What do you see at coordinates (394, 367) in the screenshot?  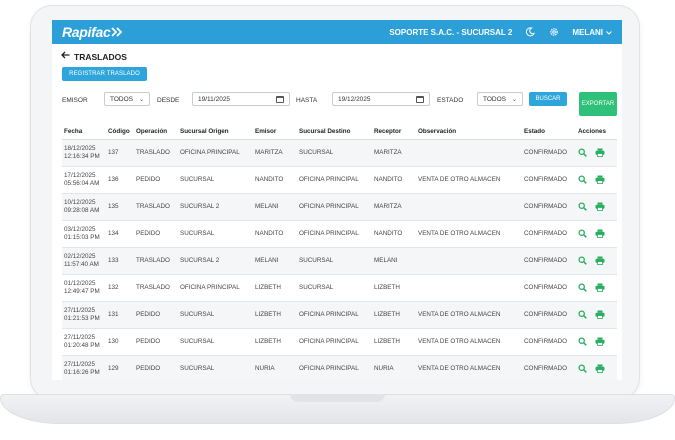 I see `cell-receptor: NURIA` at bounding box center [394, 367].